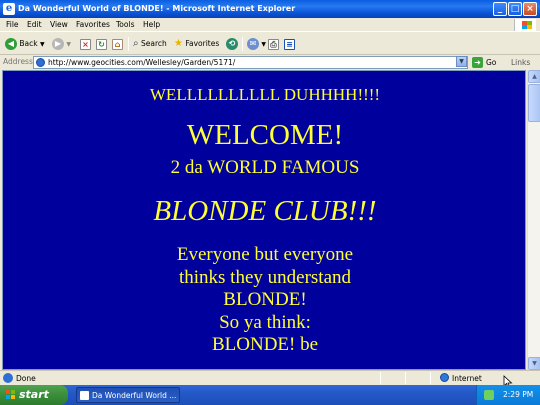  I want to click on go-arrow-icon: ➜, so click(477, 62).